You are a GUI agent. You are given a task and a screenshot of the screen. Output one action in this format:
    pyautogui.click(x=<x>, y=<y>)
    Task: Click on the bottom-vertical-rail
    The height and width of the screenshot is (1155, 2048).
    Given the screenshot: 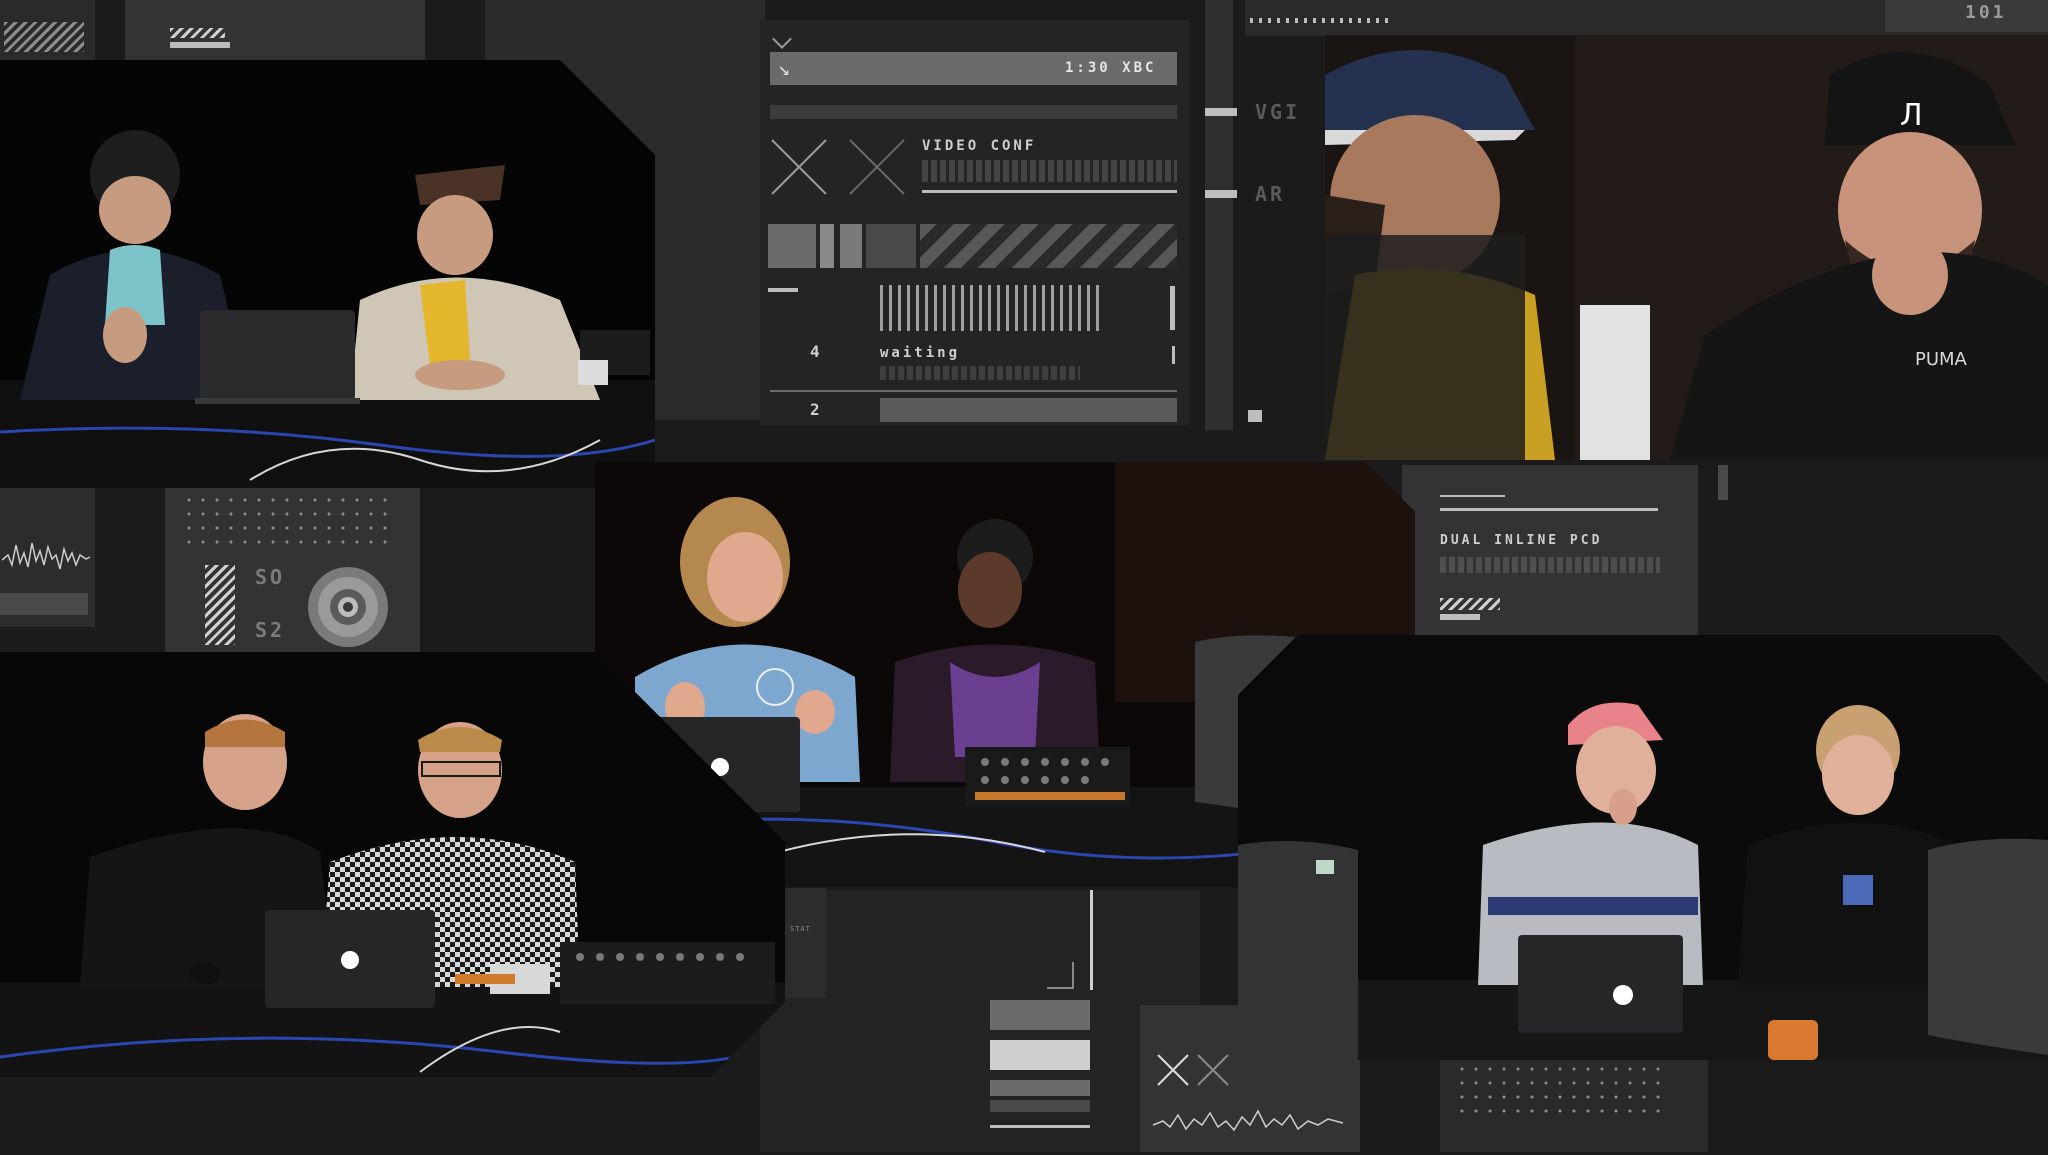 What is the action you would take?
    pyautogui.click(x=1091, y=940)
    